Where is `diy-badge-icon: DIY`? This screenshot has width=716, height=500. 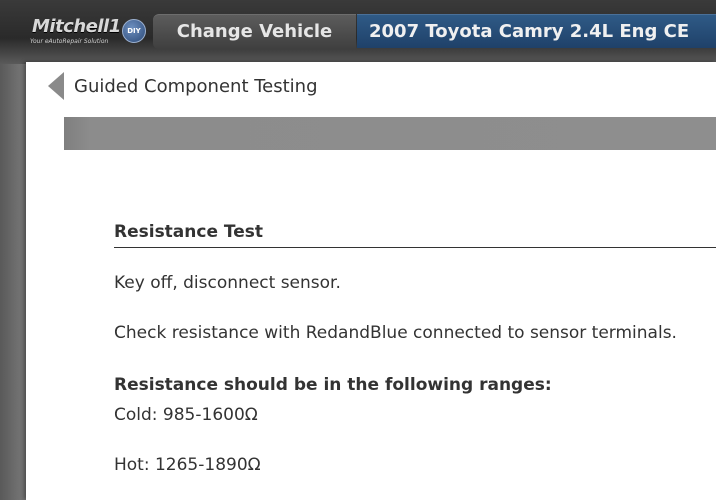
diy-badge-icon: DIY is located at coordinates (134, 31).